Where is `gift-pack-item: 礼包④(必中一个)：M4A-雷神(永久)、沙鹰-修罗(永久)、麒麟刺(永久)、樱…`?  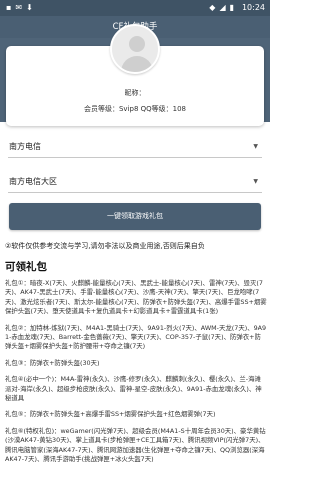 gift-pack-item: 礼包④(必中一个)：M4A-雷神(永久)、沙鹰-修罗(永久)、麒麟刺(永久)、樱… is located at coordinates (133, 389).